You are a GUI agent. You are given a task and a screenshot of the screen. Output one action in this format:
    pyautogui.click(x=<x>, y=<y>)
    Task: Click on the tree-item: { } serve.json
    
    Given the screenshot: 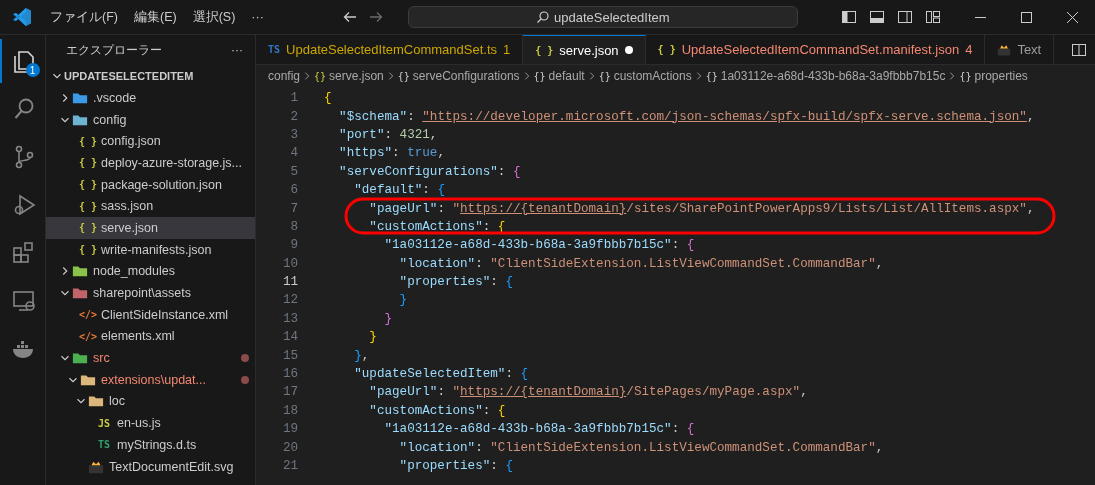 What is the action you would take?
    pyautogui.click(x=150, y=228)
    